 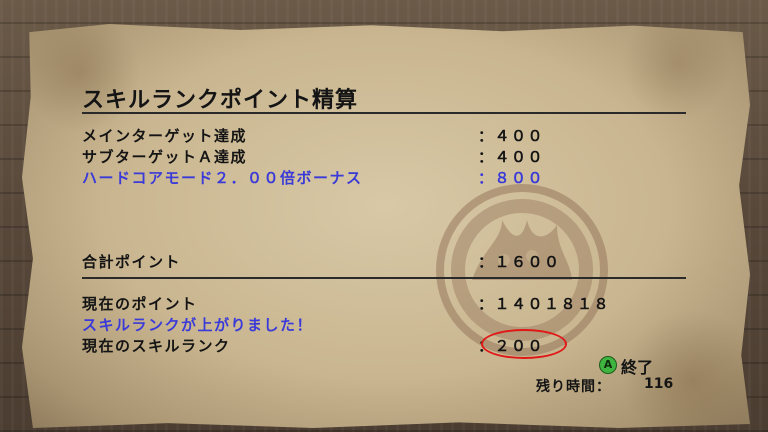 I want to click on current-rank-label: 現在のスキルランク, so click(x=156, y=346).